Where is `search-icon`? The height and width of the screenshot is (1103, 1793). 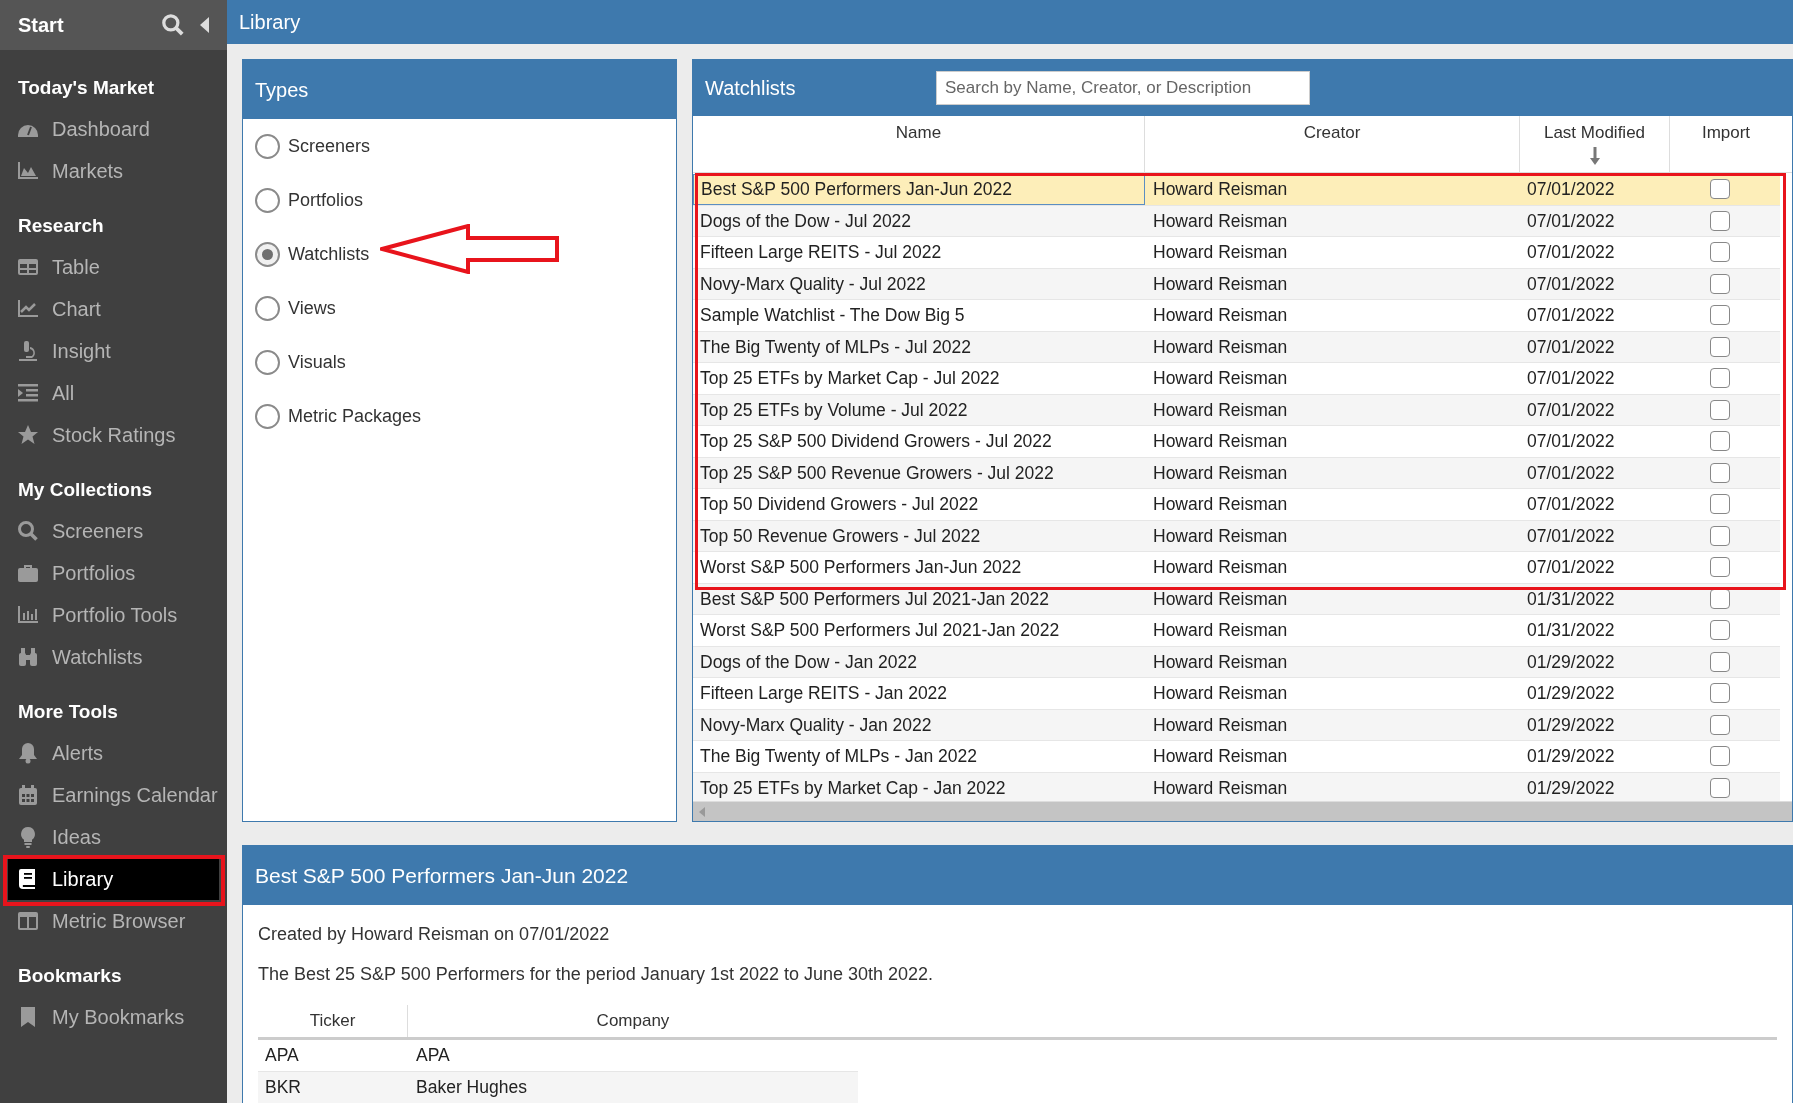
search-icon is located at coordinates (173, 25).